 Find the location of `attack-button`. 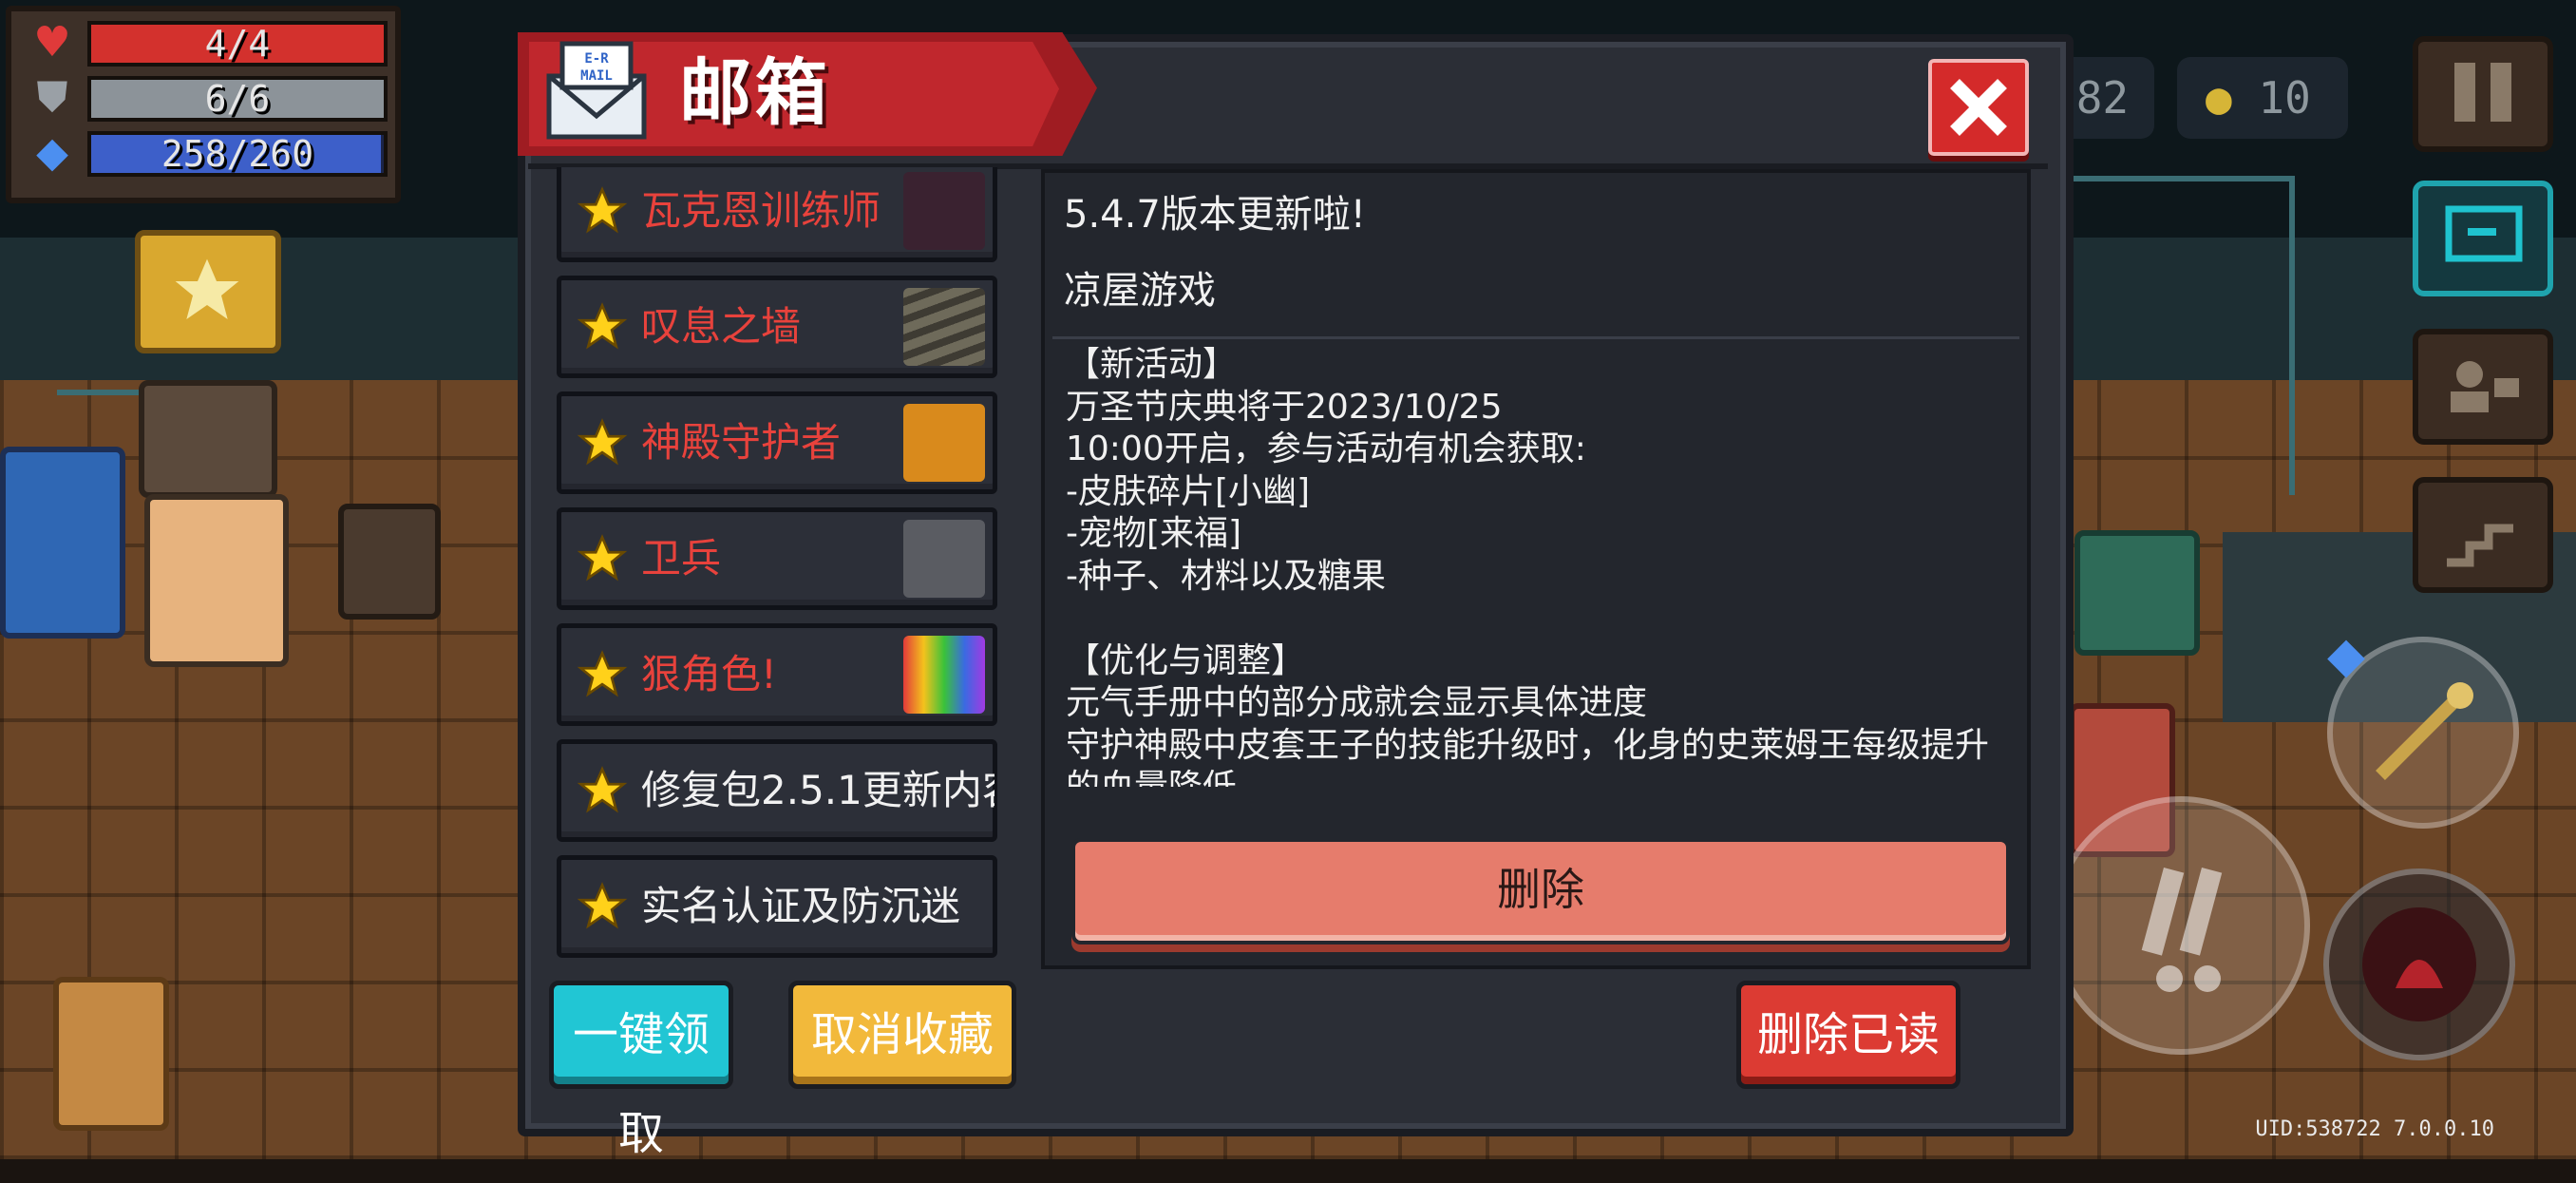

attack-button is located at coordinates (2181, 925).